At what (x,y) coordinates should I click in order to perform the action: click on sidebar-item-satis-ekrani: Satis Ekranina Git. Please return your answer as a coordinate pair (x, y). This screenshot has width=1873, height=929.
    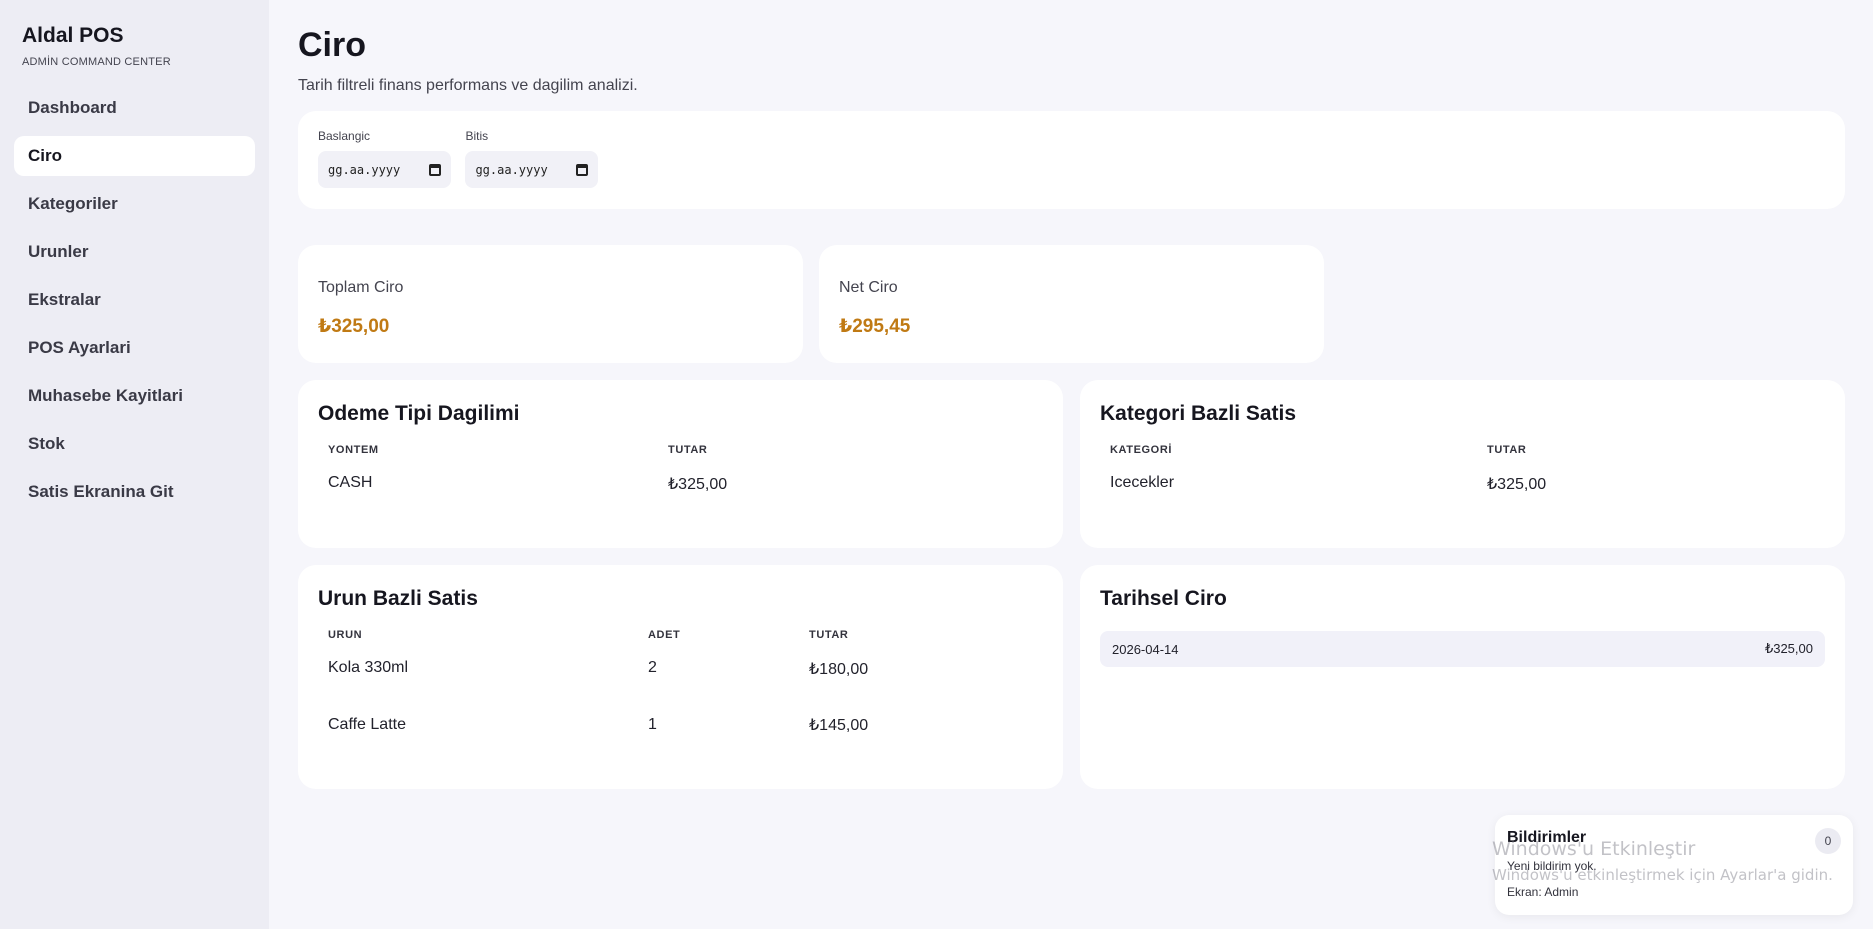
    Looking at the image, I should click on (134, 492).